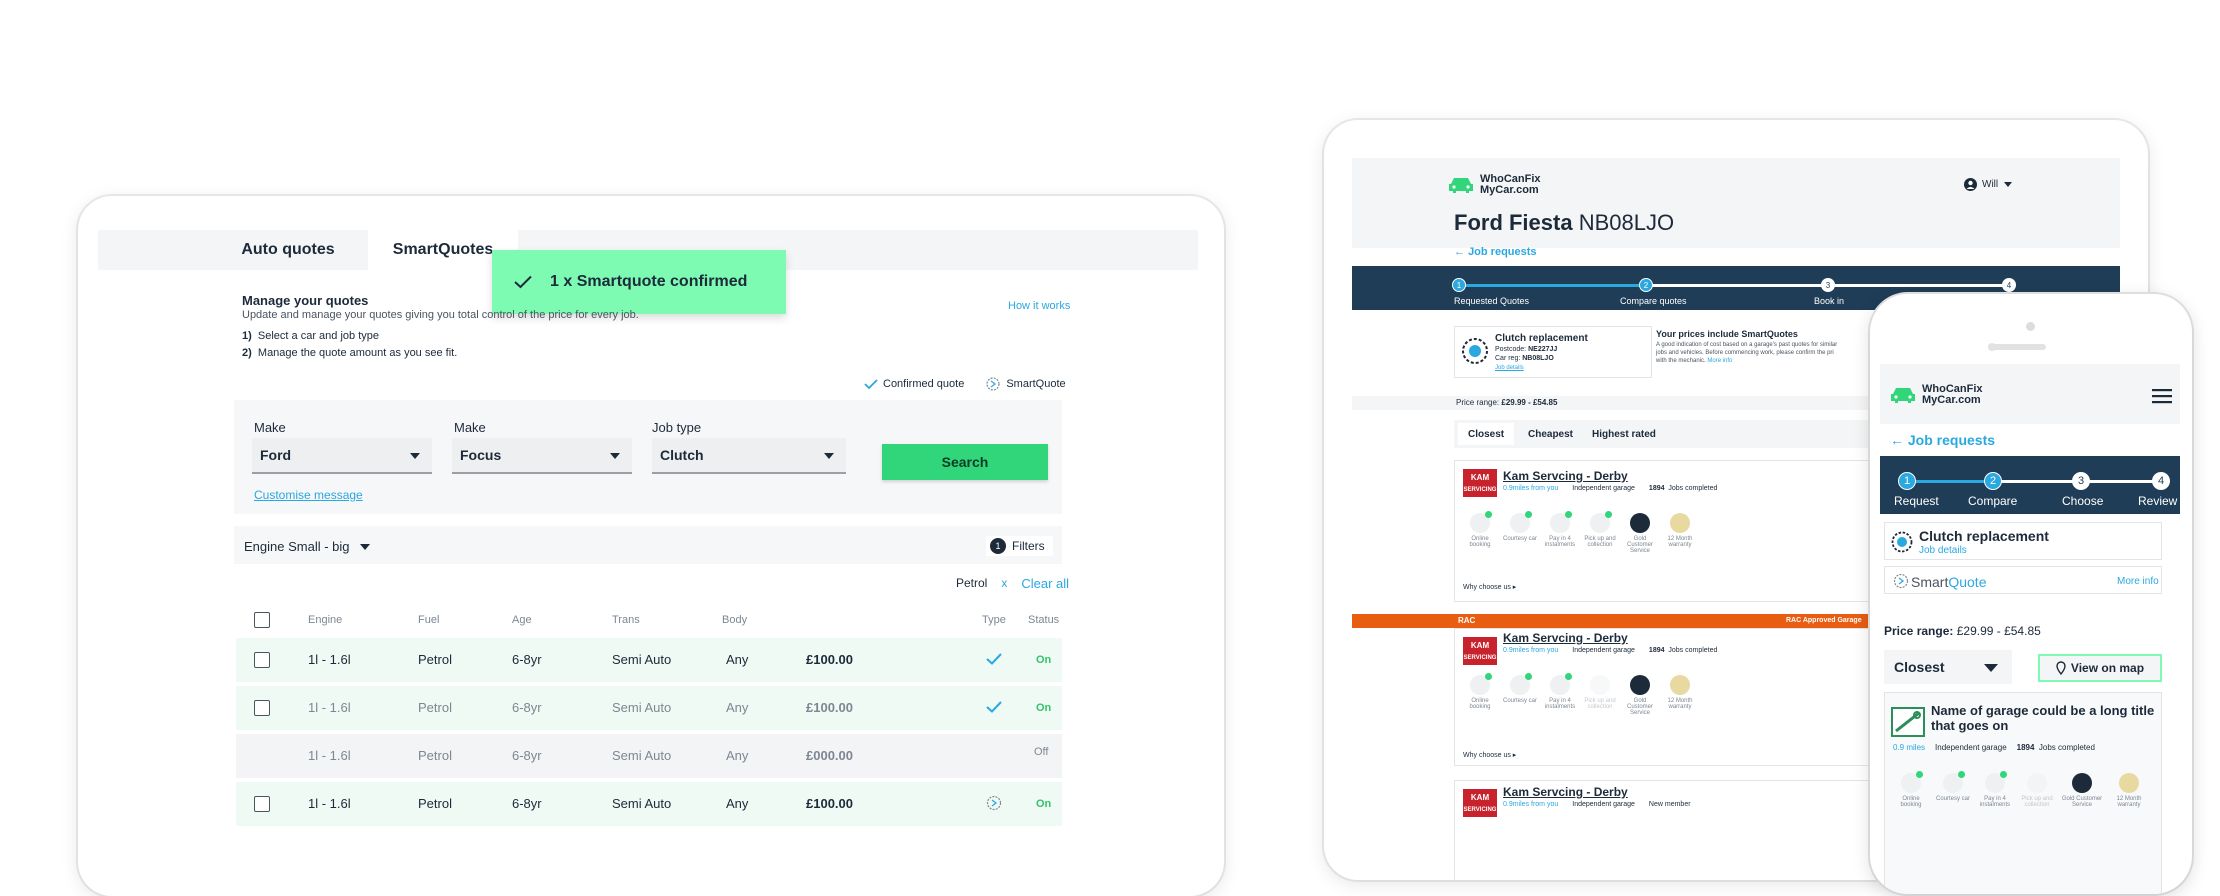  I want to click on filters-label: Filters, so click(1028, 546).